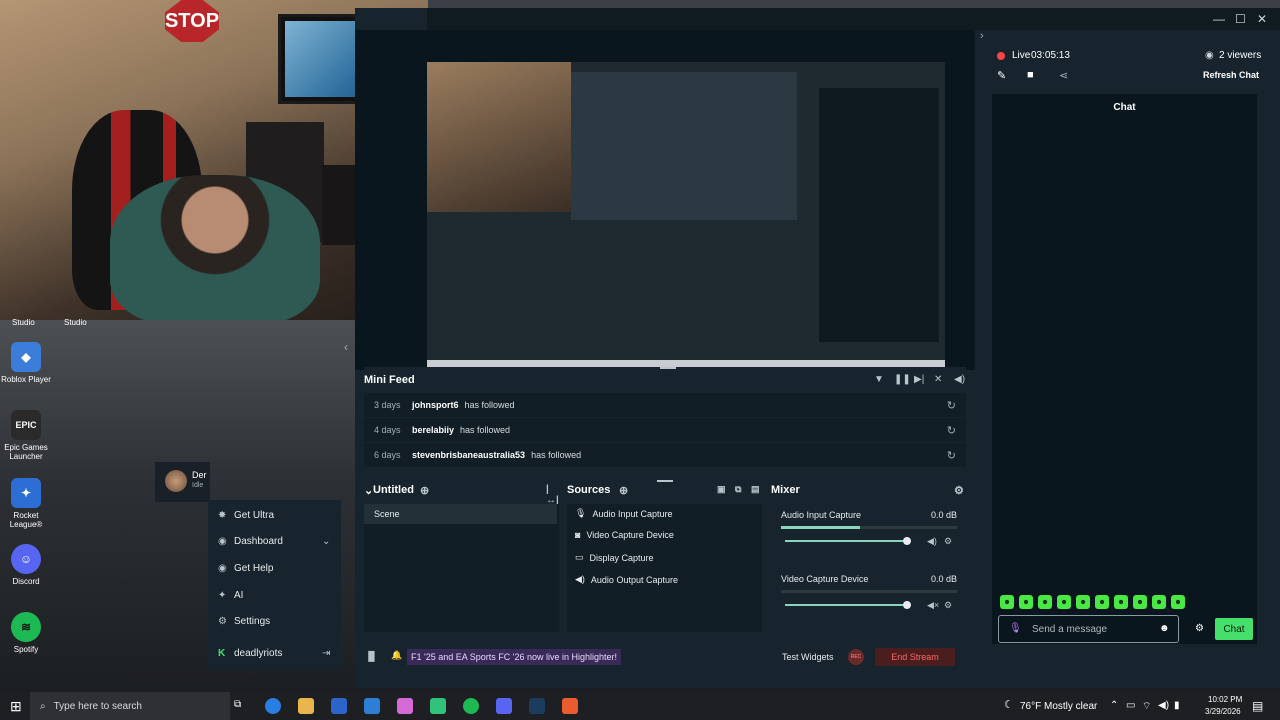 The height and width of the screenshot is (720, 1280). I want to click on task-view-icon: ⧉, so click(237, 704).